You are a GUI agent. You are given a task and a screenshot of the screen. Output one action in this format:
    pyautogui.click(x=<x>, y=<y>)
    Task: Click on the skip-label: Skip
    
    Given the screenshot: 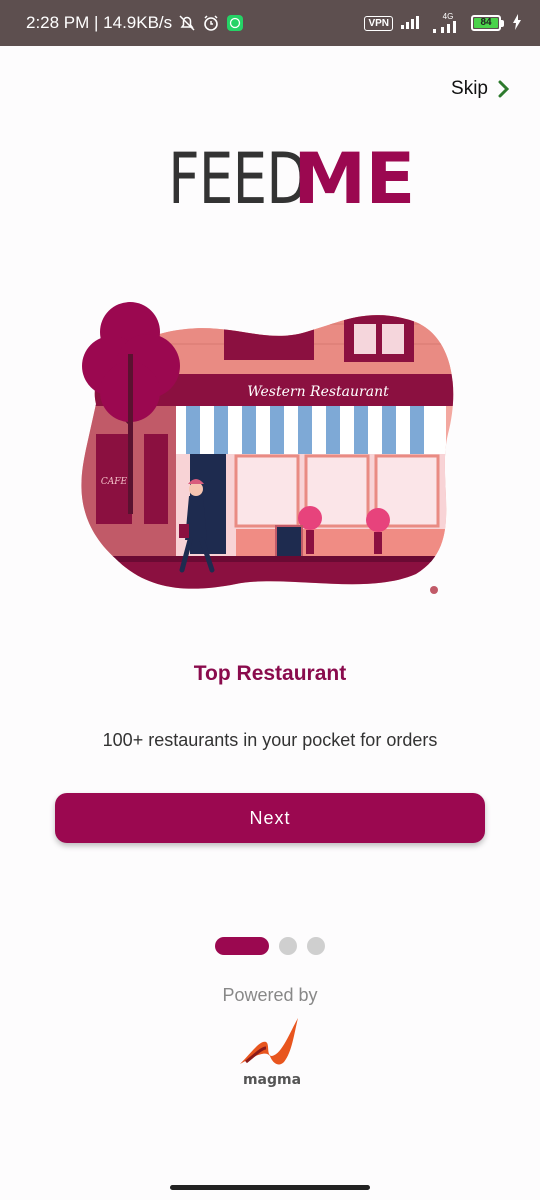 What is the action you would take?
    pyautogui.click(x=469, y=88)
    